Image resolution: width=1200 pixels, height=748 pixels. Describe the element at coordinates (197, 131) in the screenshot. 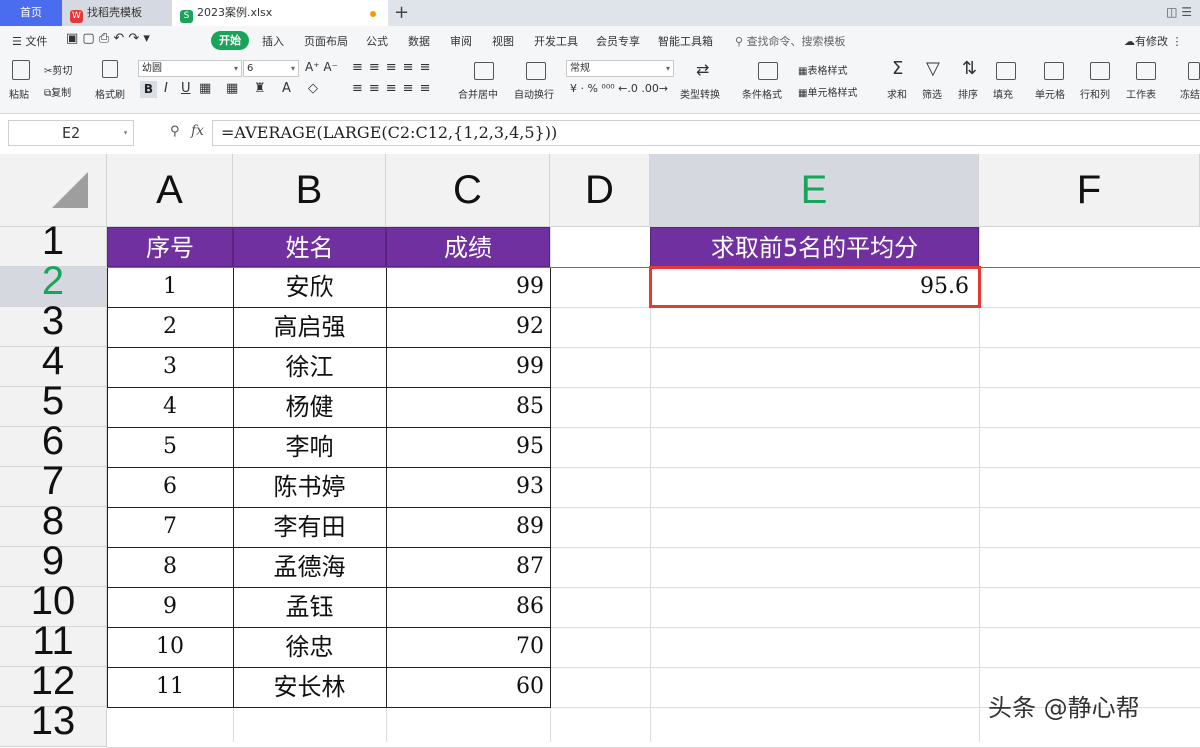

I see `fx-icon: fx` at that location.